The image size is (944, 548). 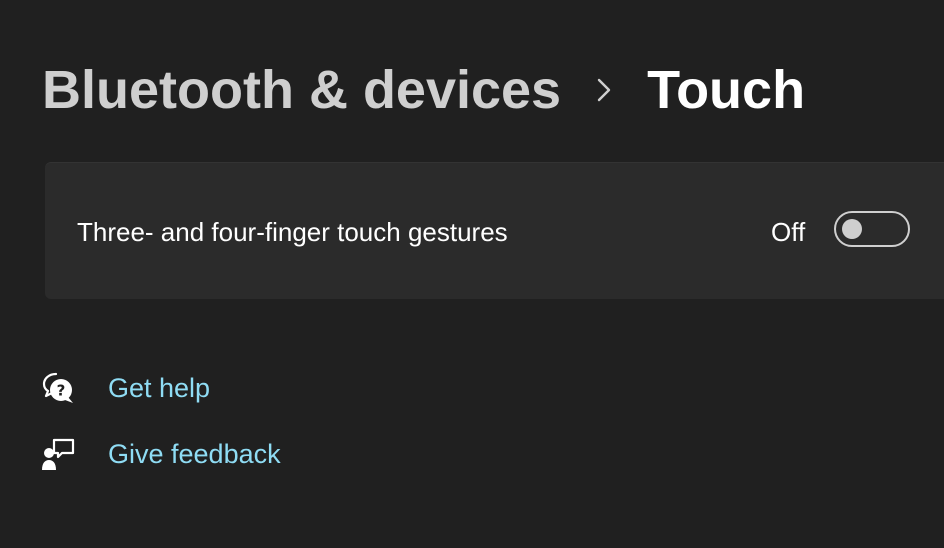 What do you see at coordinates (194, 454) in the screenshot?
I see `give-feedback-label: Give feedback` at bounding box center [194, 454].